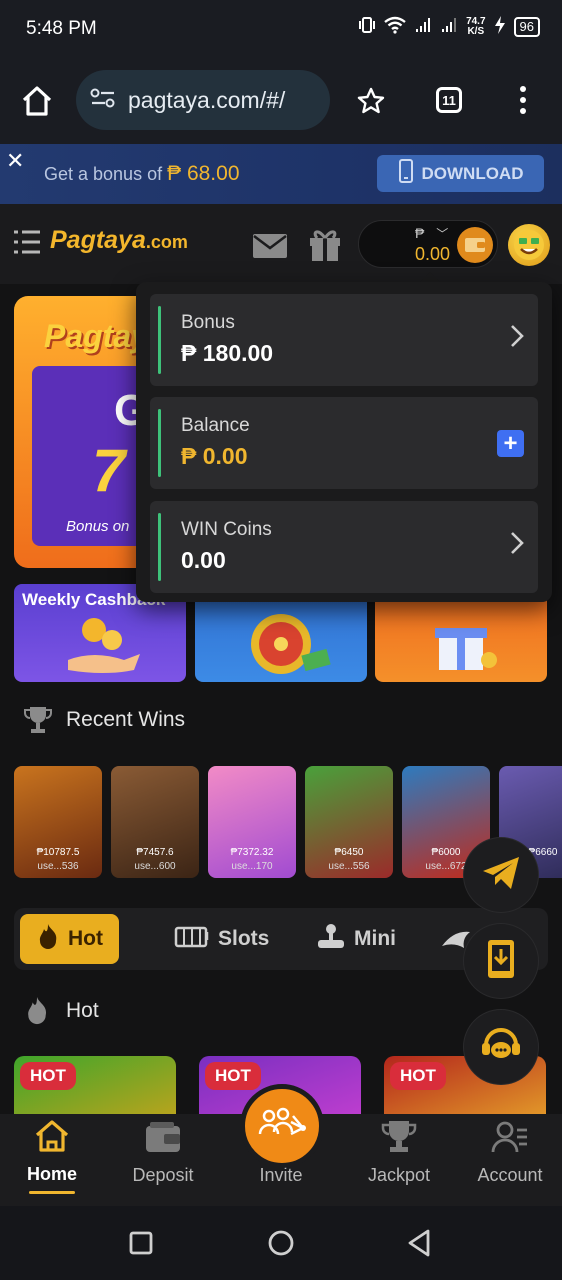 Image resolution: width=562 pixels, height=1280 pixels. What do you see at coordinates (58, 822) in the screenshot?
I see `recent-win-thumb: ₱10787.5 use...536` at bounding box center [58, 822].